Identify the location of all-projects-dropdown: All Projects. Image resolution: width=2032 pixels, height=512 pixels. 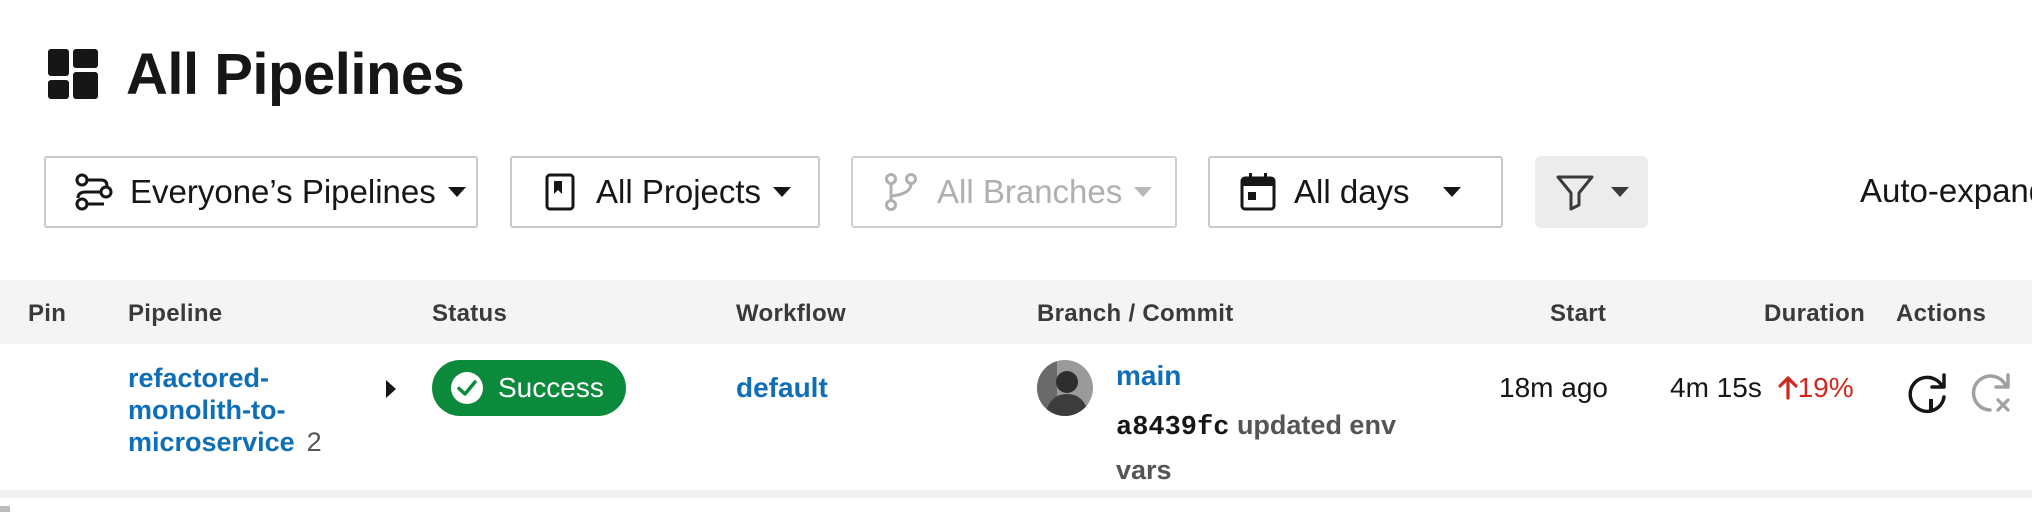
(665, 192).